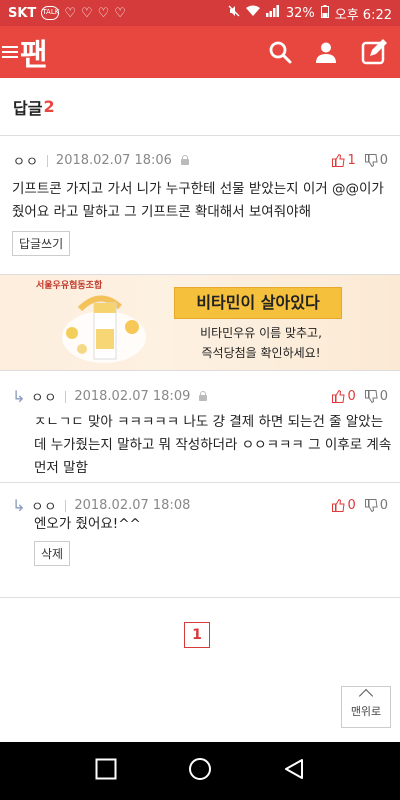 The height and width of the screenshot is (800, 400). What do you see at coordinates (28, 108) in the screenshot?
I see `replies-label: 답글` at bounding box center [28, 108].